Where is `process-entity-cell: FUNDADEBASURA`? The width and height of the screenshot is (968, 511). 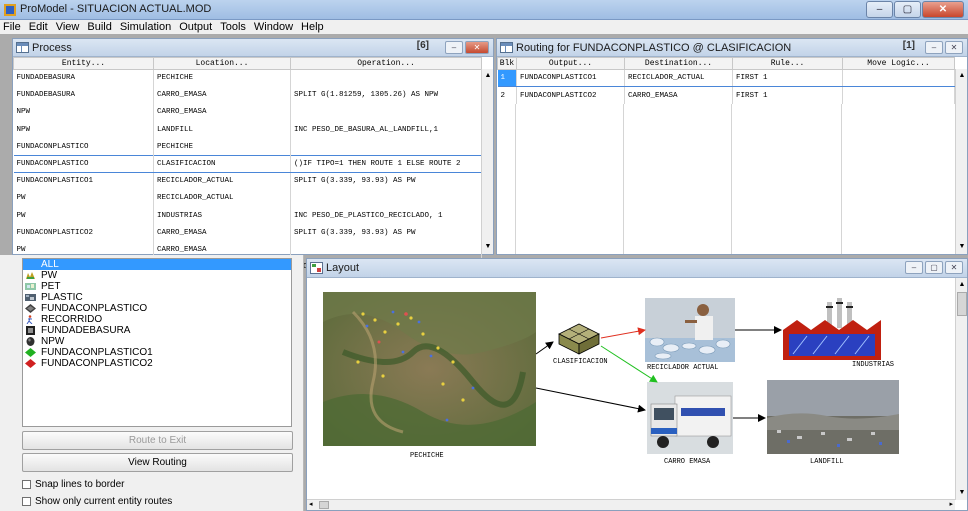
process-entity-cell: FUNDADEBASURA is located at coordinates (83, 78).